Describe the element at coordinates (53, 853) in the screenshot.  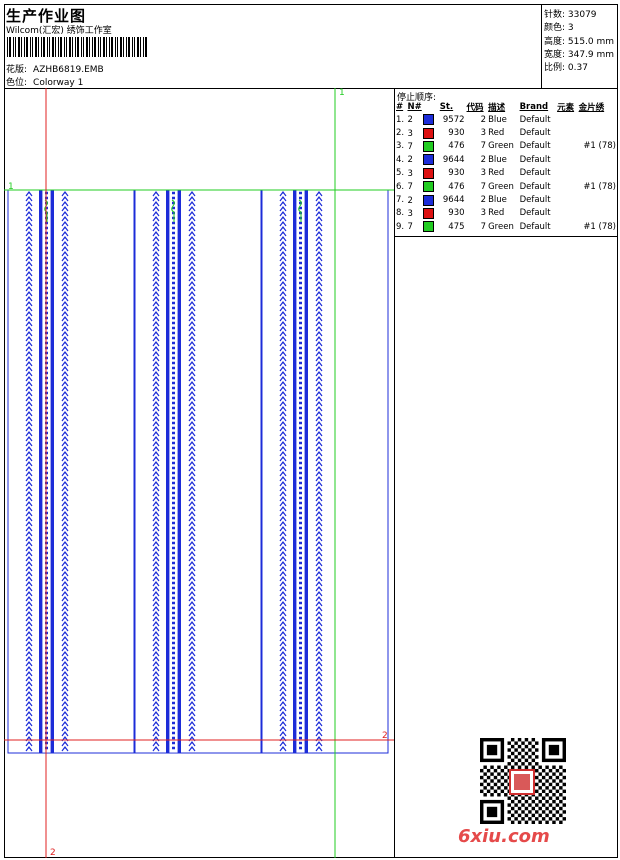
I see `red-guide-marker-bottom: 2` at that location.